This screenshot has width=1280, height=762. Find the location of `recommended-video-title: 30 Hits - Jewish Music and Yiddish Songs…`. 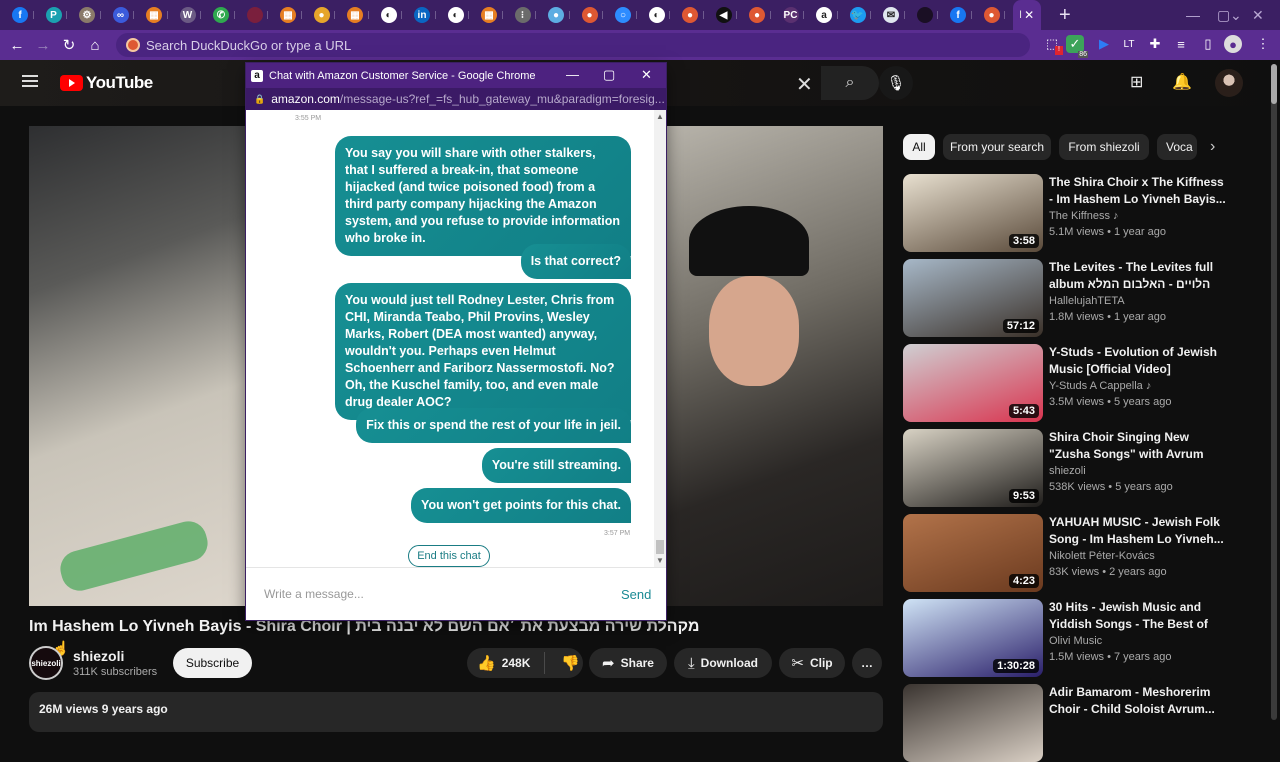

recommended-video-title: 30 Hits - Jewish Music and Yiddish Songs… is located at coordinates (1138, 616).